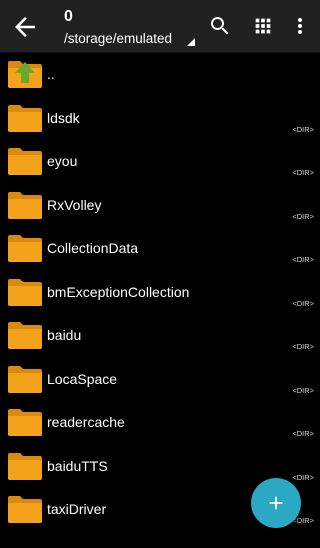 The height and width of the screenshot is (548, 320). Describe the element at coordinates (160, 423) in the screenshot. I see `folder-row: readercache <DIR>` at that location.